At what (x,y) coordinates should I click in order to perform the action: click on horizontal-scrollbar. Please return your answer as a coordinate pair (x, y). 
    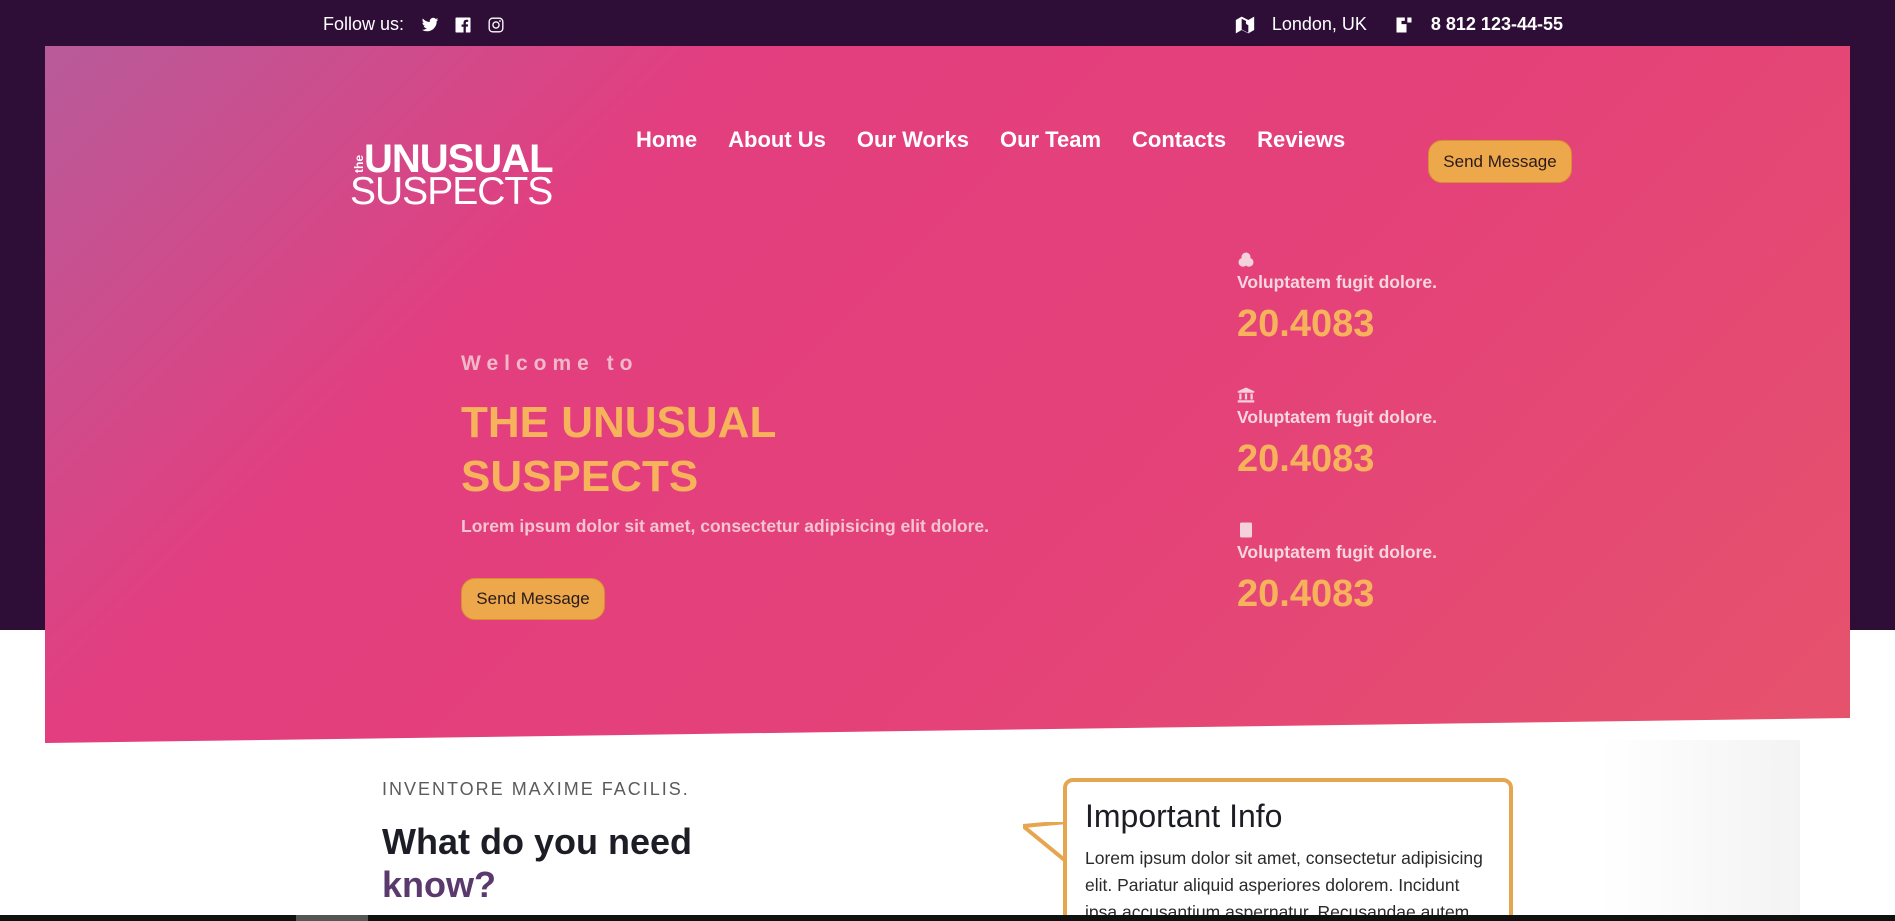
    Looking at the image, I should click on (947, 918).